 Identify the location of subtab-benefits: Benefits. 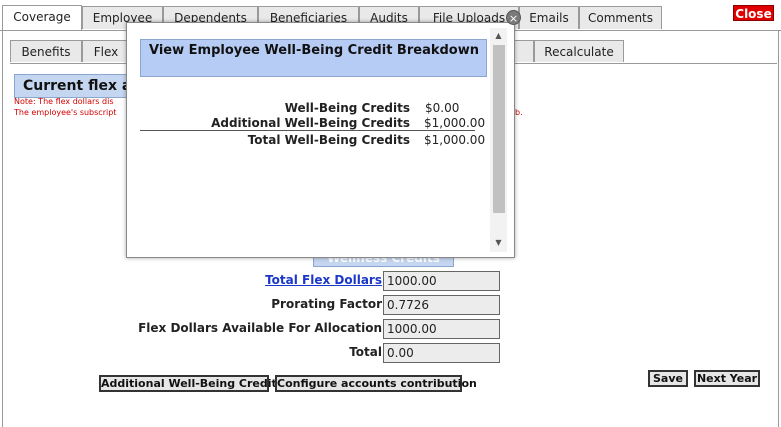
(46, 51).